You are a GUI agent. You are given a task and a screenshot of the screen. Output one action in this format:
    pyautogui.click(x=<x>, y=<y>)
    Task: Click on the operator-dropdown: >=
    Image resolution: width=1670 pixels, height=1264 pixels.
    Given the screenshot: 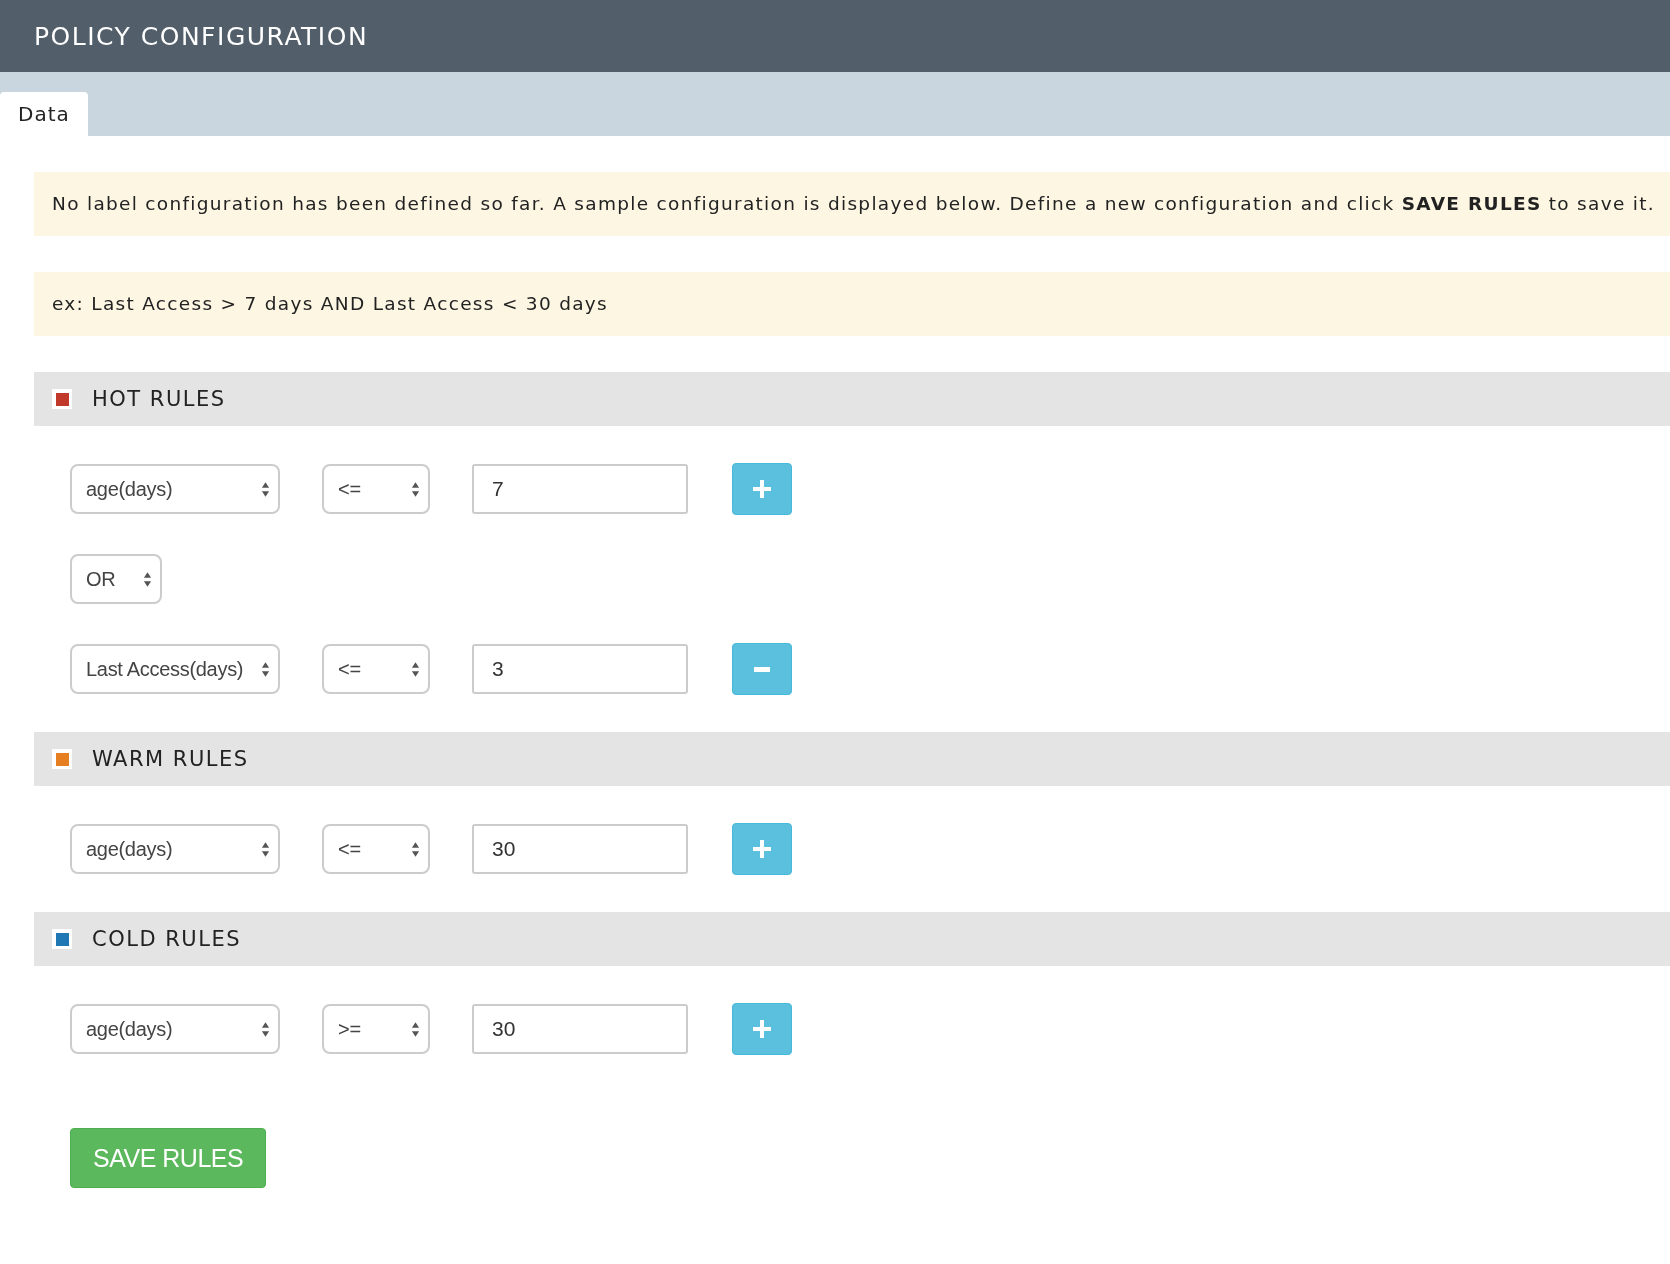 What is the action you would take?
    pyautogui.click(x=376, y=1029)
    